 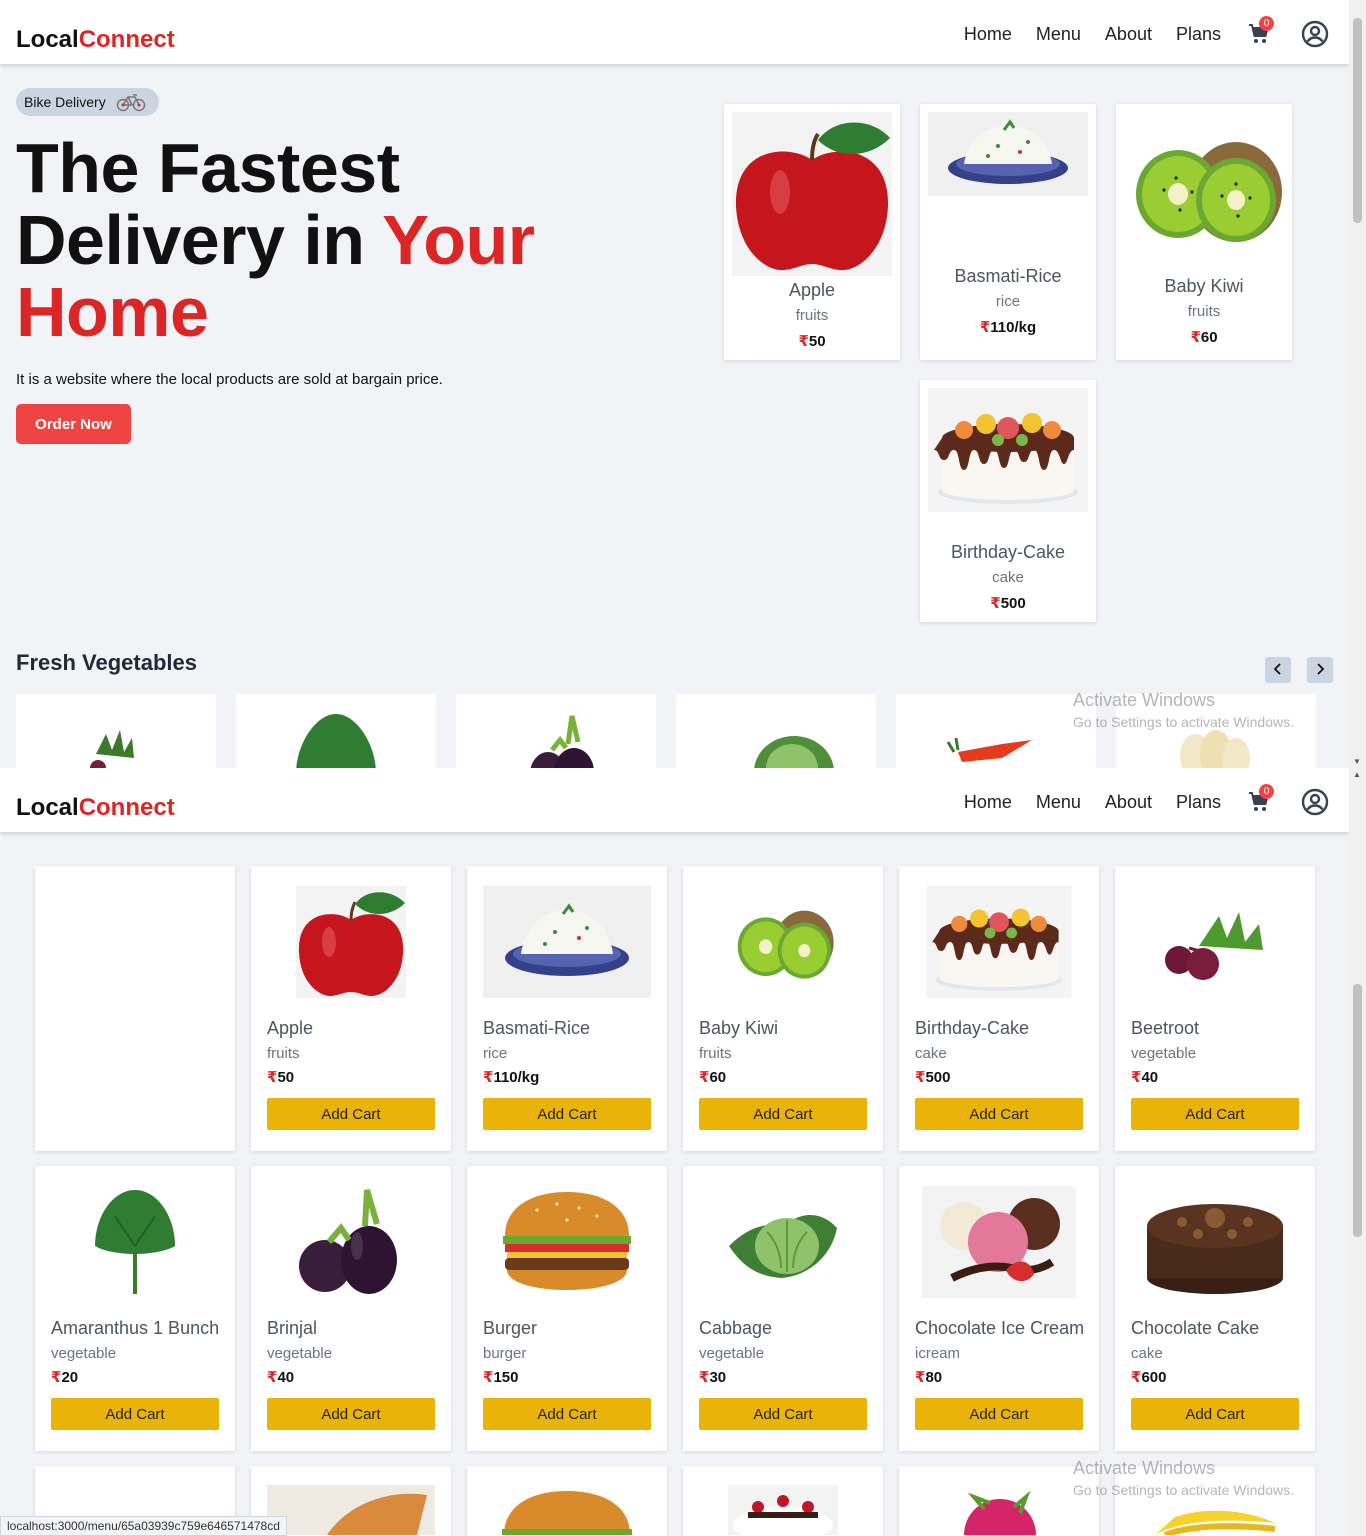 I want to click on menu-card-birthday-cake: Birthday-Cake cake ₹500 Add Cart, so click(x=999, y=1008).